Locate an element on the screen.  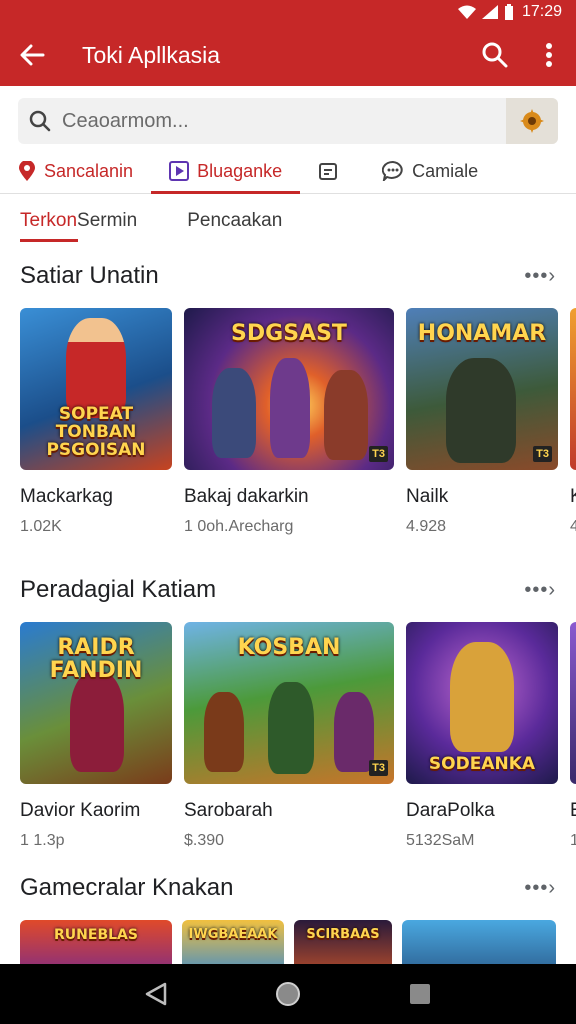
location-pin-icon is located at coordinates (27, 171).